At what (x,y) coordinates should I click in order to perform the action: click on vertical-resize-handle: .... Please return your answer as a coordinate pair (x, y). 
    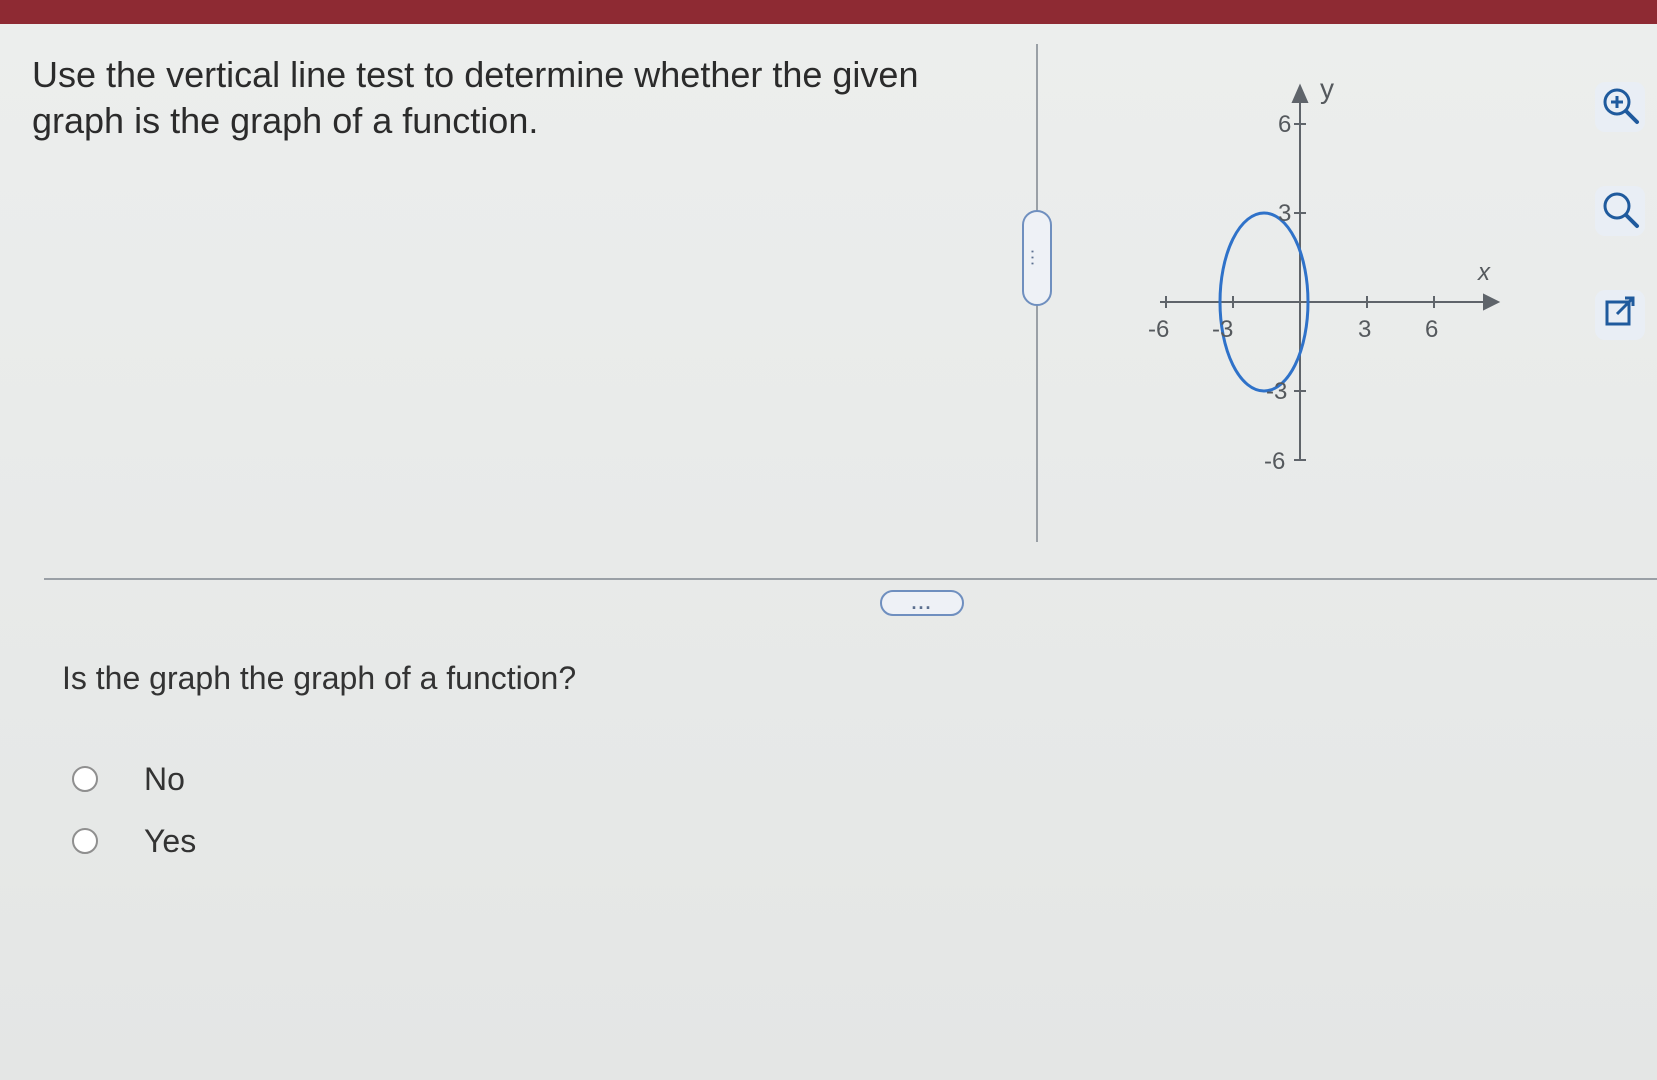
    Looking at the image, I should click on (1037, 258).